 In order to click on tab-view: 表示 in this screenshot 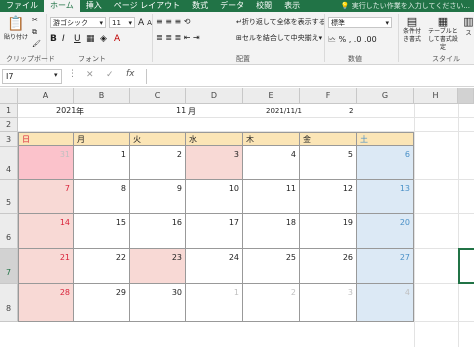, I will do `click(292, 6)`.